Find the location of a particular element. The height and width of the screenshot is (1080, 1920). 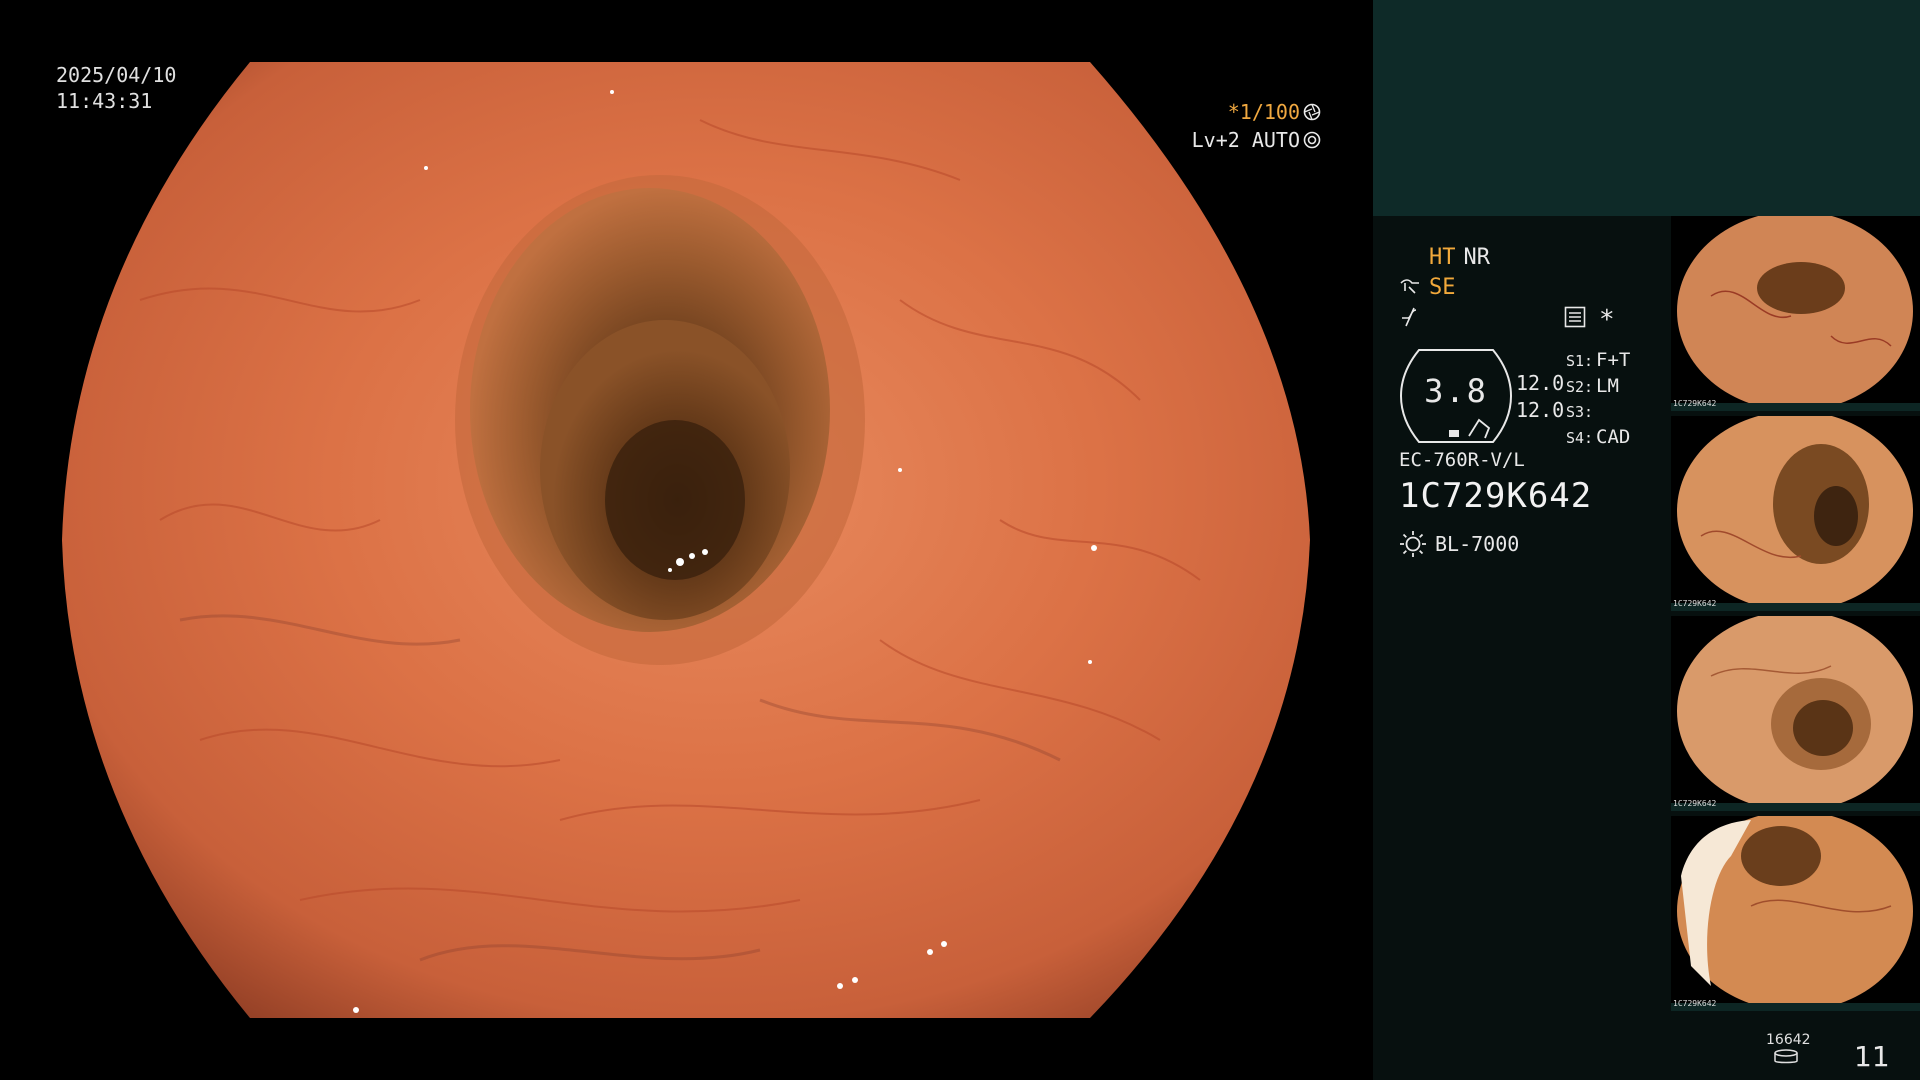

light-source: BL-7000 is located at coordinates (1459, 544).